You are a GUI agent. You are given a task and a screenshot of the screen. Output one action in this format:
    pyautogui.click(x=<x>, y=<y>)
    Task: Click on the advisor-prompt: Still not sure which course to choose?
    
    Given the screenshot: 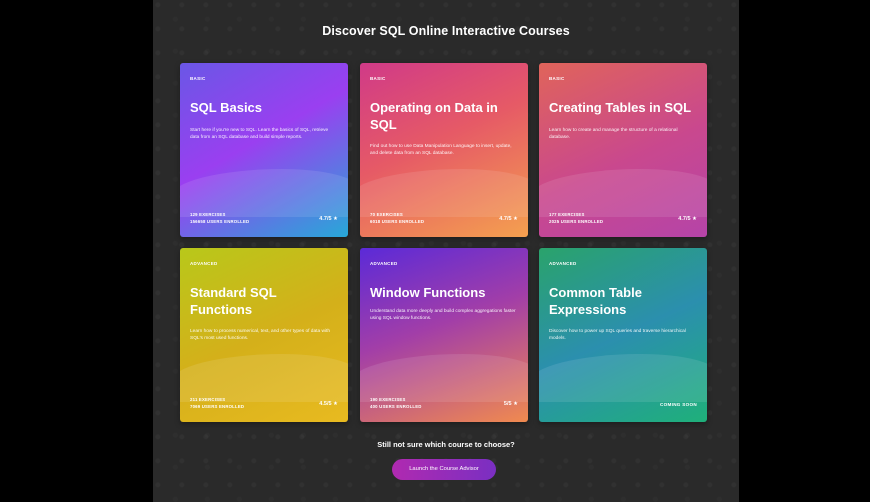 What is the action you would take?
    pyautogui.click(x=446, y=444)
    